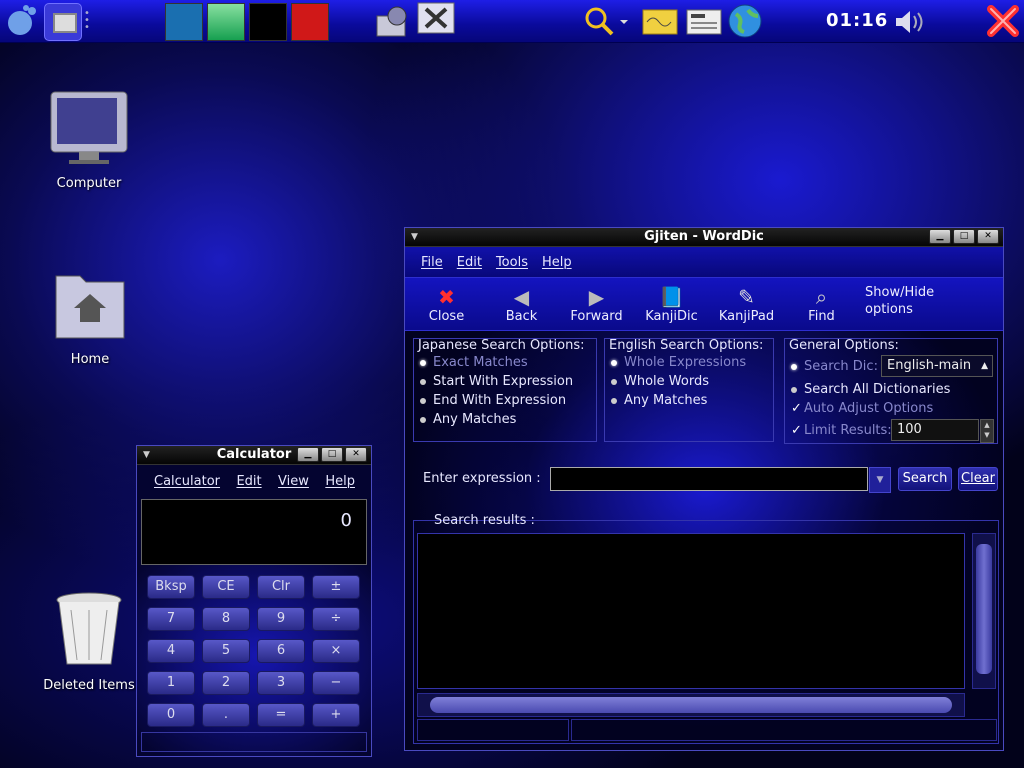 This screenshot has height=768, width=1024. Describe the element at coordinates (704, 237) in the screenshot. I see `gjiten-titlebar: ▼ Gjiten - WordDic ▁ □ ✕` at that location.